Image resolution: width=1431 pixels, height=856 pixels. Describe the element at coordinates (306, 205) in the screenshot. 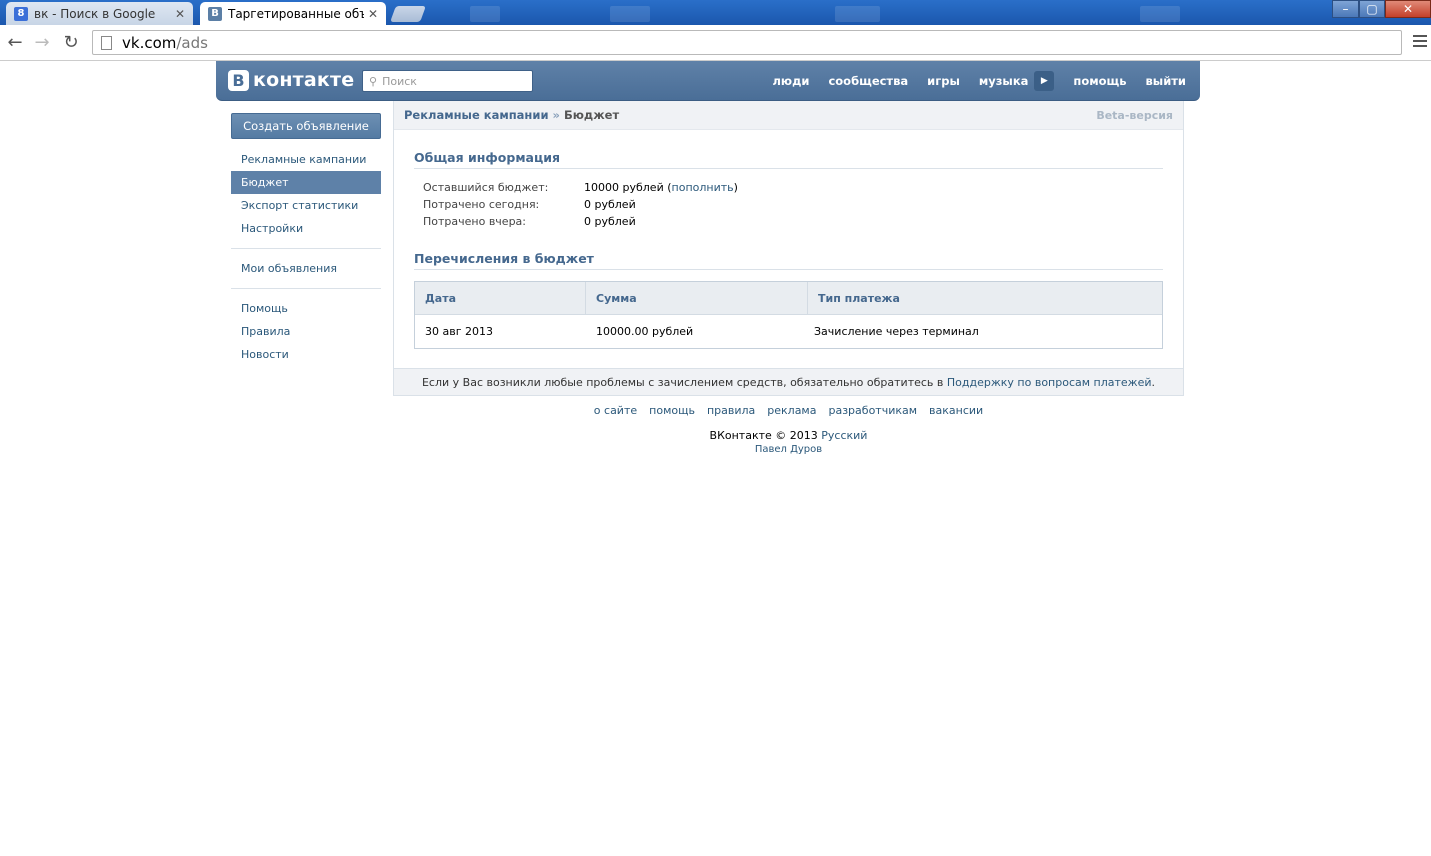

I see `sidebar-item-export: Экспорт статистики` at that location.